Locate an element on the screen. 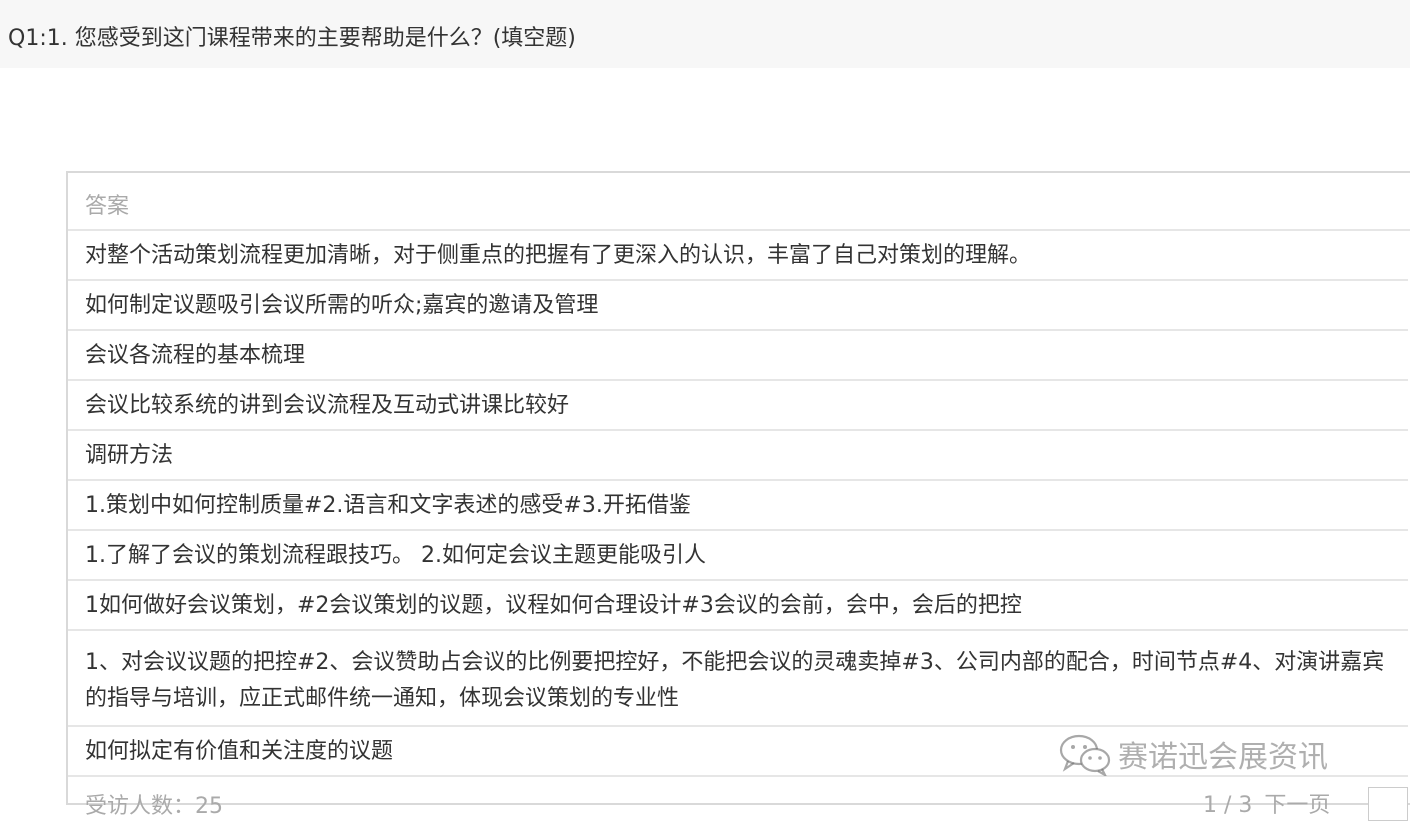  answer-row: 如何制定议题吸引会议所需的听众;嘉宾的邀请及管理 is located at coordinates (738, 306).